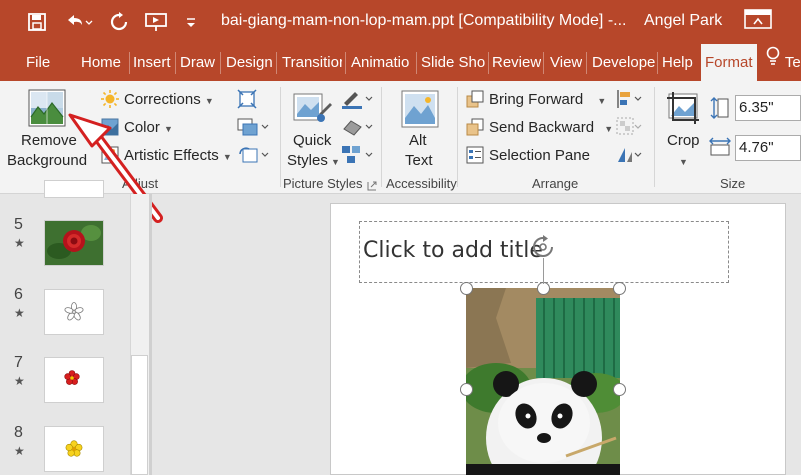 The height and width of the screenshot is (475, 801). I want to click on slide-thumbnail-pane: 5 ★ 6 ★ 7 ★ 8 ★, so click(74, 327).